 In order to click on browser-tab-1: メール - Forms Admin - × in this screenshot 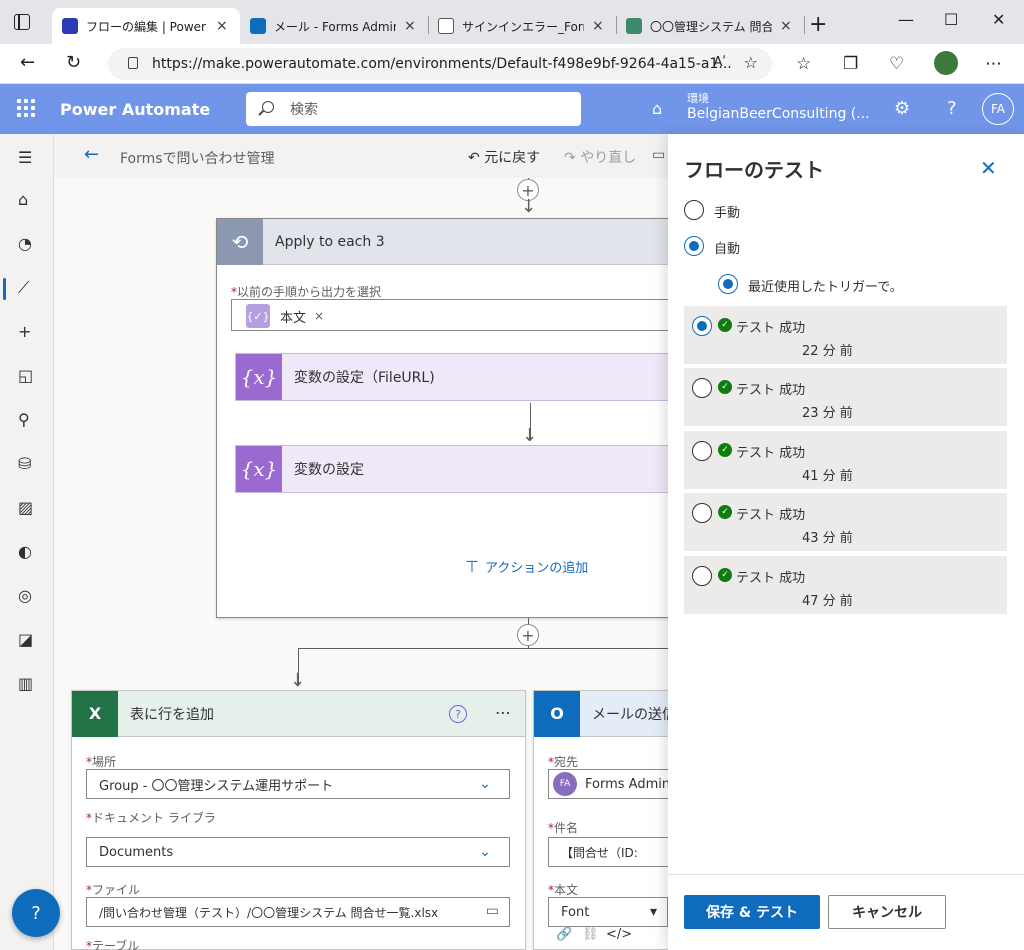, I will do `click(334, 26)`.